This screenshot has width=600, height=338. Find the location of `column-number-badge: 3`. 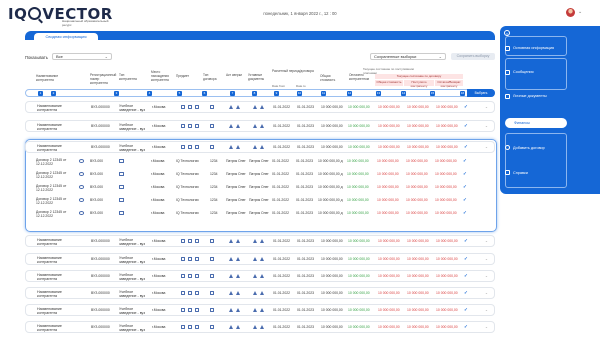

column-number-badge: 3 is located at coordinates (116, 93).